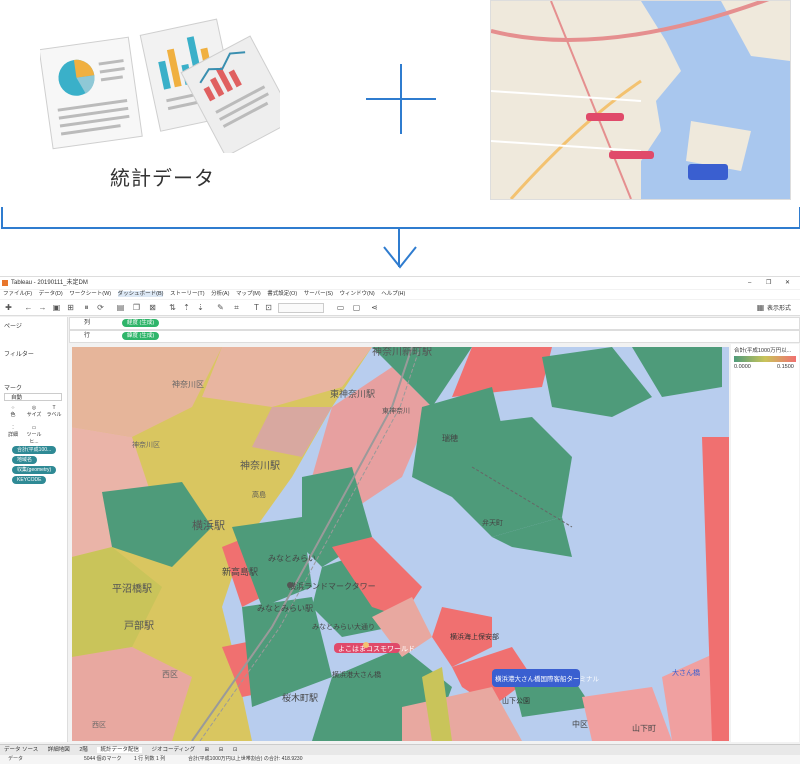  I want to click on tableau-home-icon: ✚, so click(8, 307).